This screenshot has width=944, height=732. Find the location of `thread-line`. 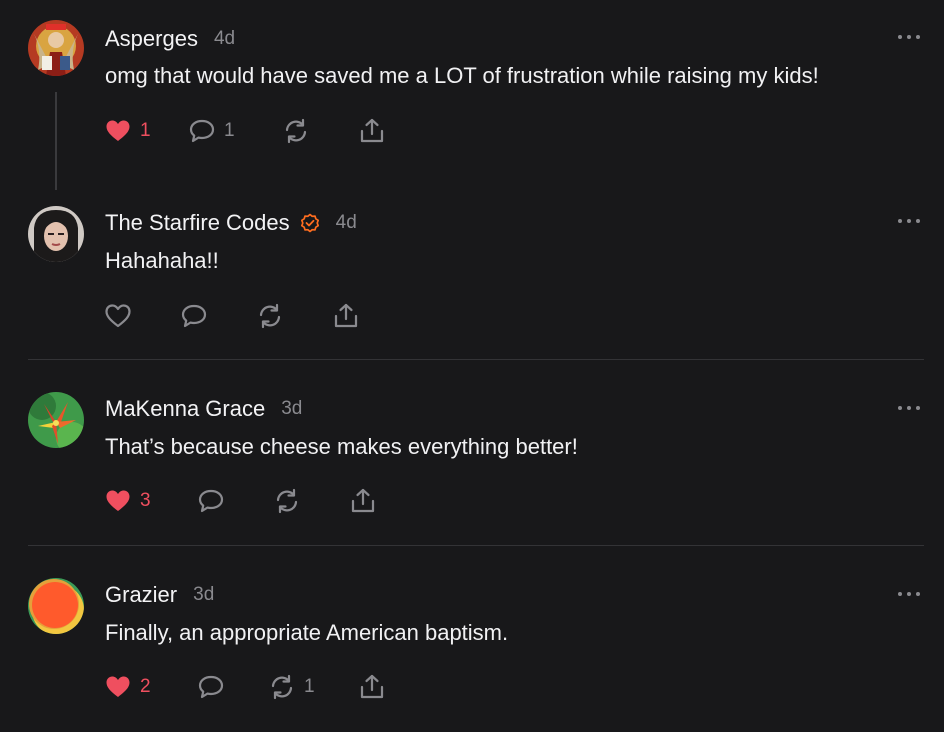

thread-line is located at coordinates (56, 141).